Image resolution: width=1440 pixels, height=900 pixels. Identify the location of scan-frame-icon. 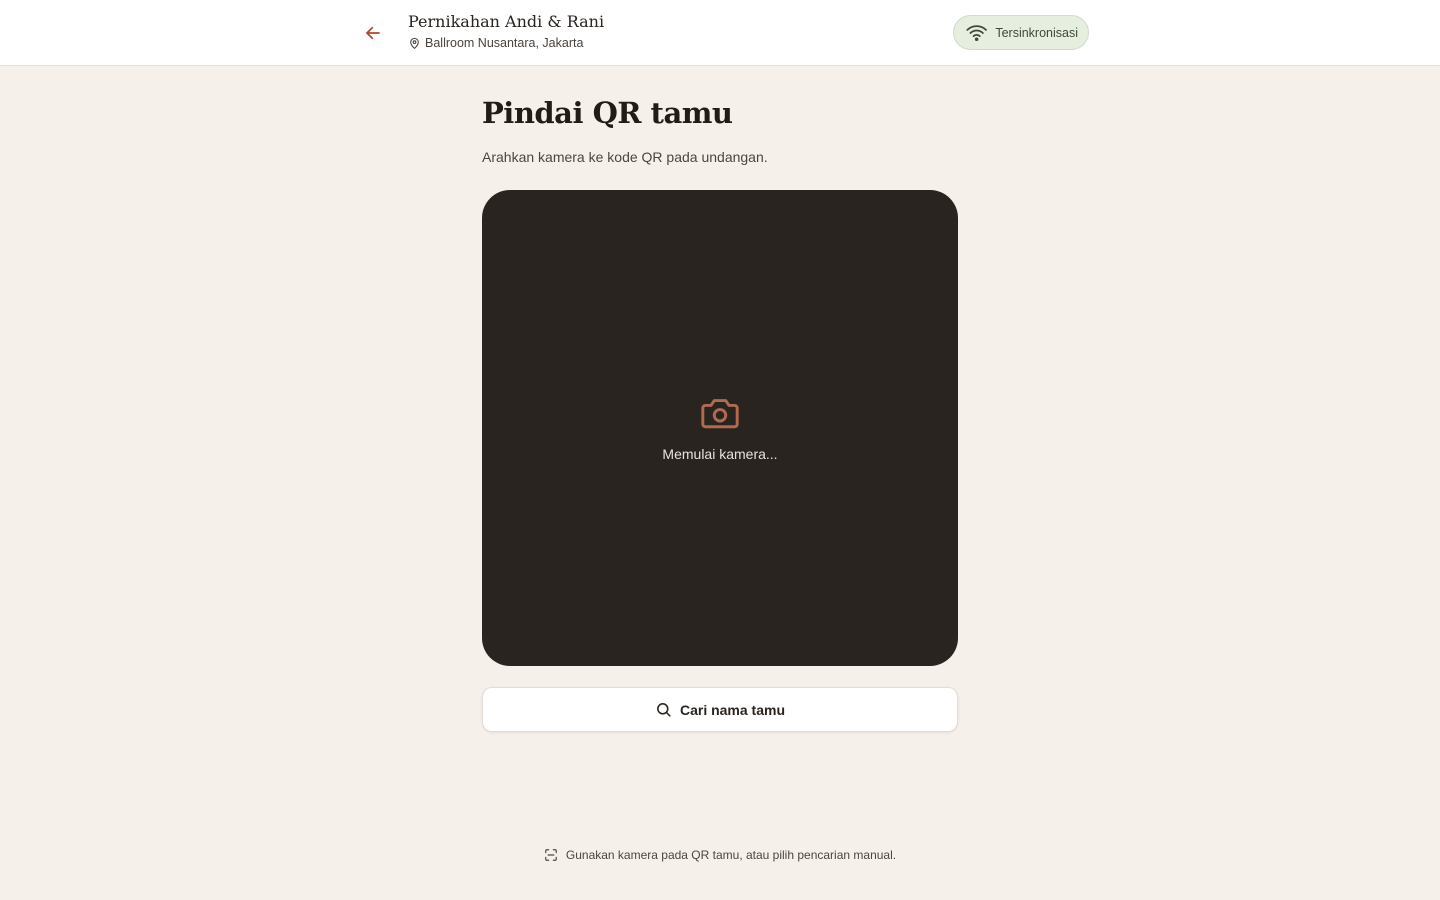
(551, 855).